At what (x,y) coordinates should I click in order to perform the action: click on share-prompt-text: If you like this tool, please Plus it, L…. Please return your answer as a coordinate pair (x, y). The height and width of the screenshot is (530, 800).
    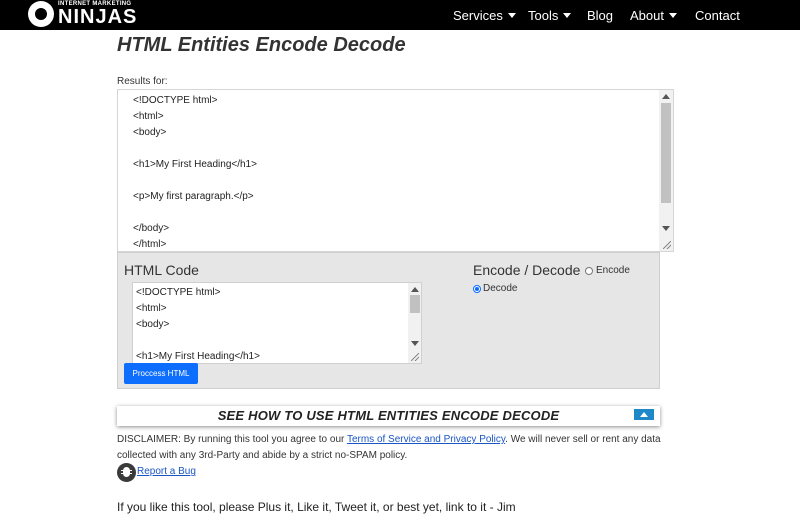
    Looking at the image, I should click on (316, 507).